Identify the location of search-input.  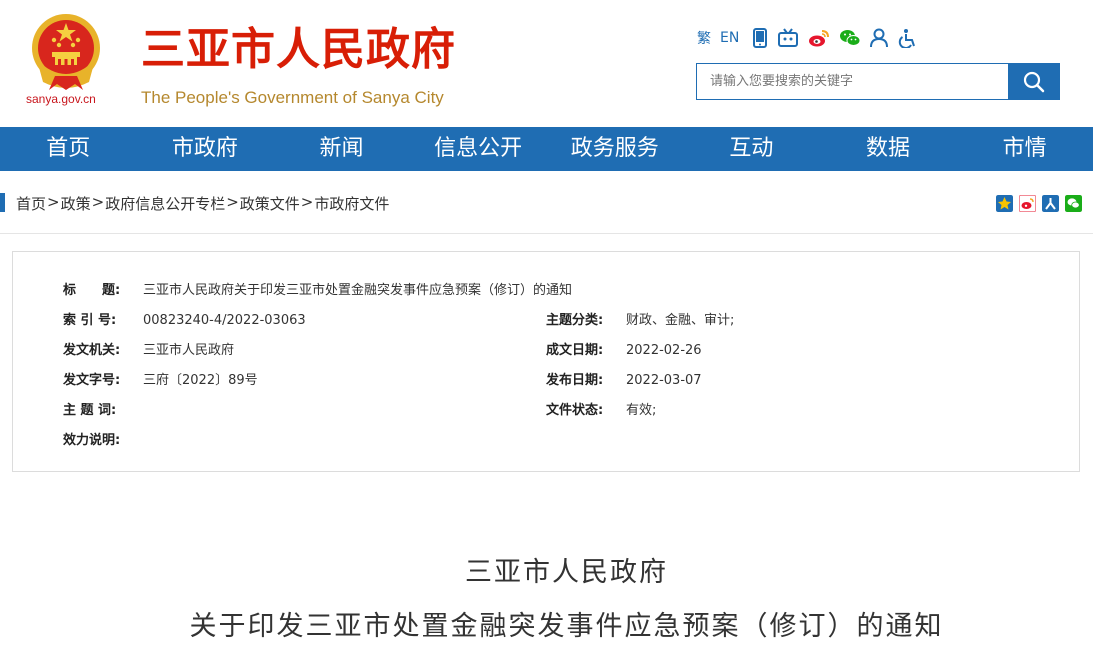
(852, 81).